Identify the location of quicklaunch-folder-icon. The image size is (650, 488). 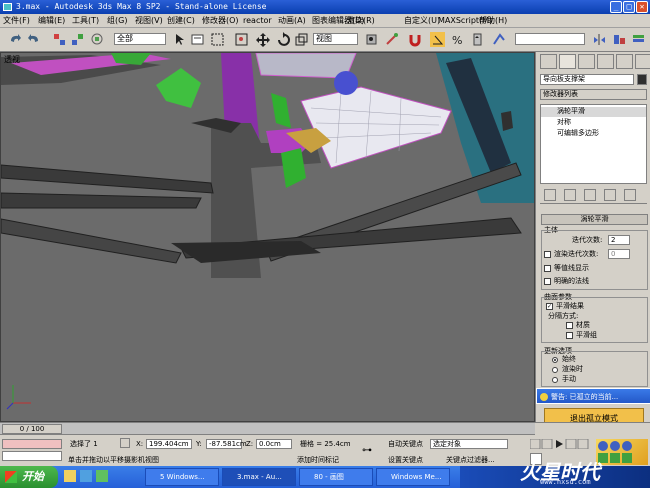
(70, 476).